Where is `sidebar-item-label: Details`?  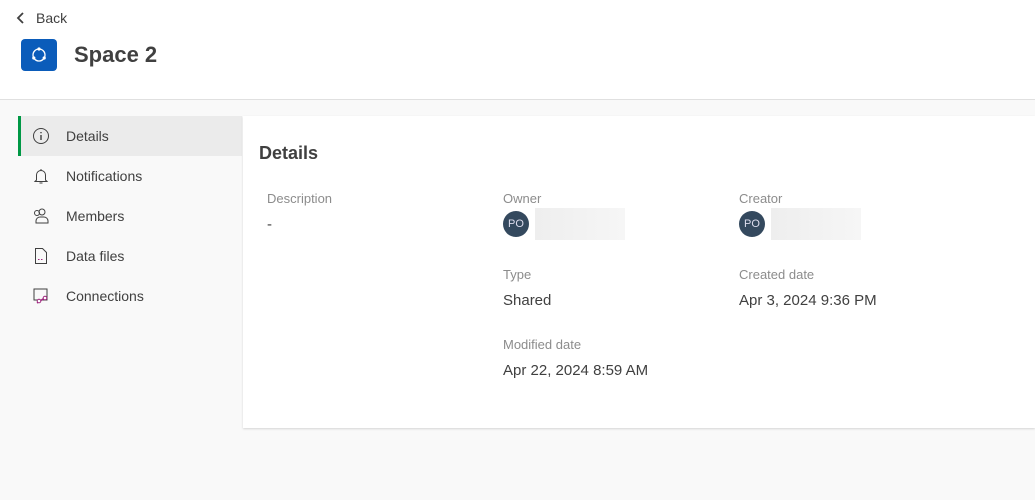
sidebar-item-label: Details is located at coordinates (87, 136).